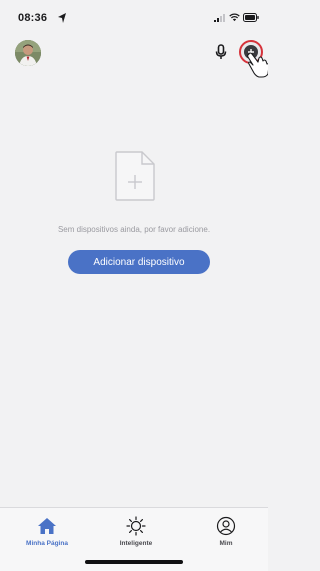 This screenshot has width=320, height=571. I want to click on tab-smart: Inteligente, so click(136, 536).